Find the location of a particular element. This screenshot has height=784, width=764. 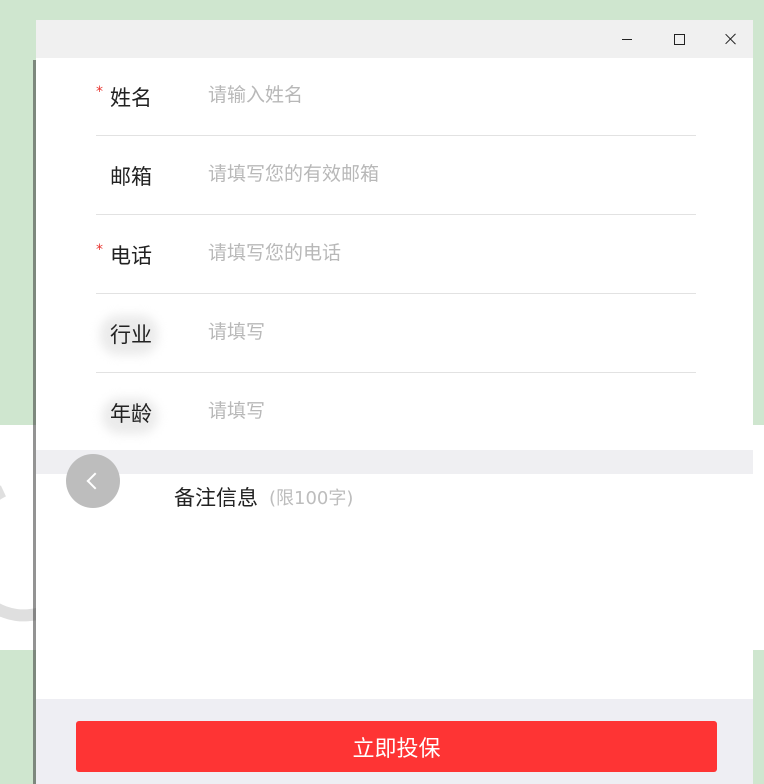

chevron-left-icon is located at coordinates (95, 481).